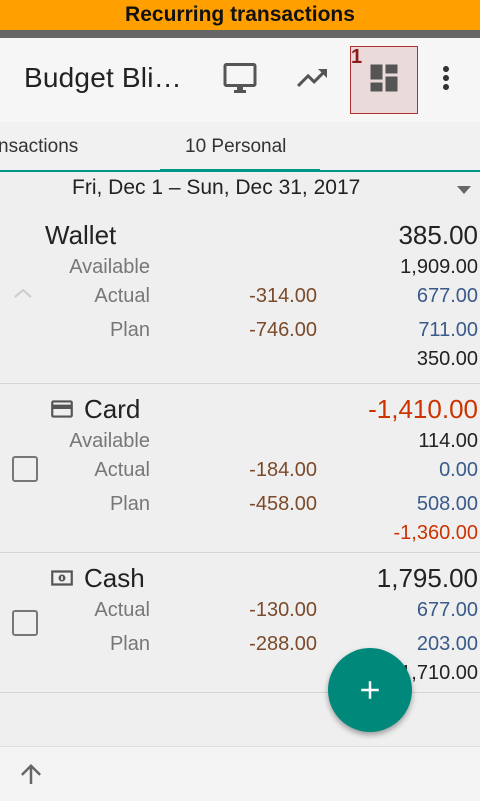 Image resolution: width=480 pixels, height=801 pixels. Describe the element at coordinates (464, 190) in the screenshot. I see `dropdown-arrow-icon` at that location.